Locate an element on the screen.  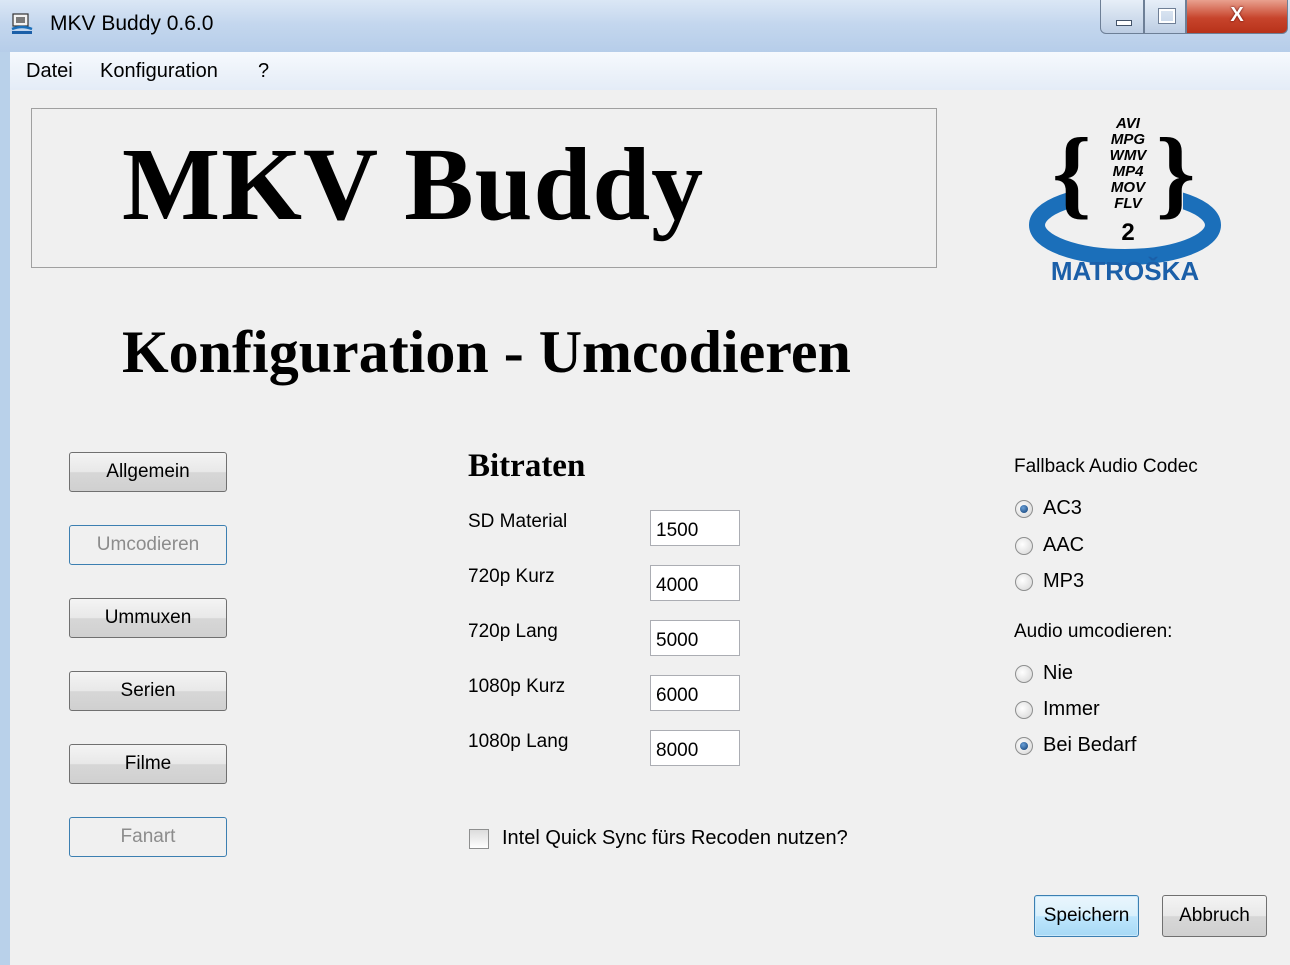
menu-datei: Datei is located at coordinates (49, 71).